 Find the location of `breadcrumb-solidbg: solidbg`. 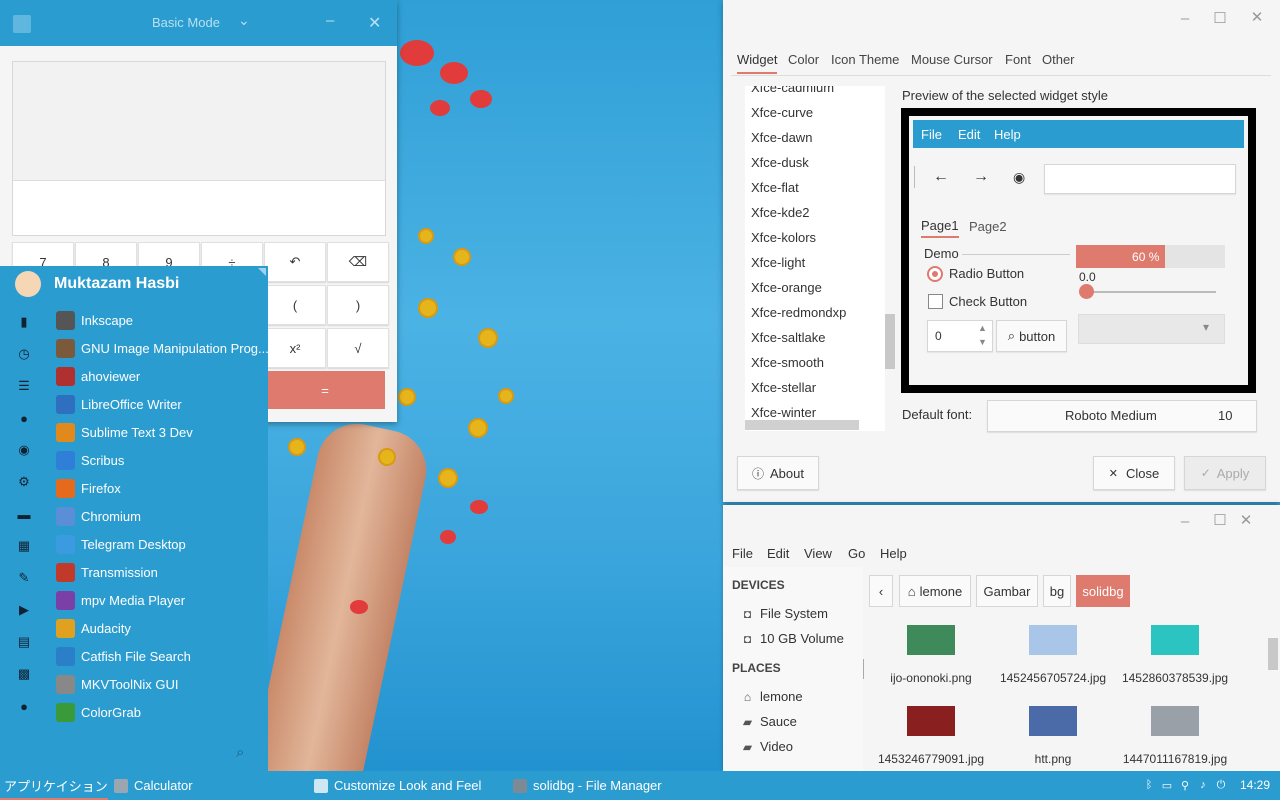

breadcrumb-solidbg: solidbg is located at coordinates (1103, 591).